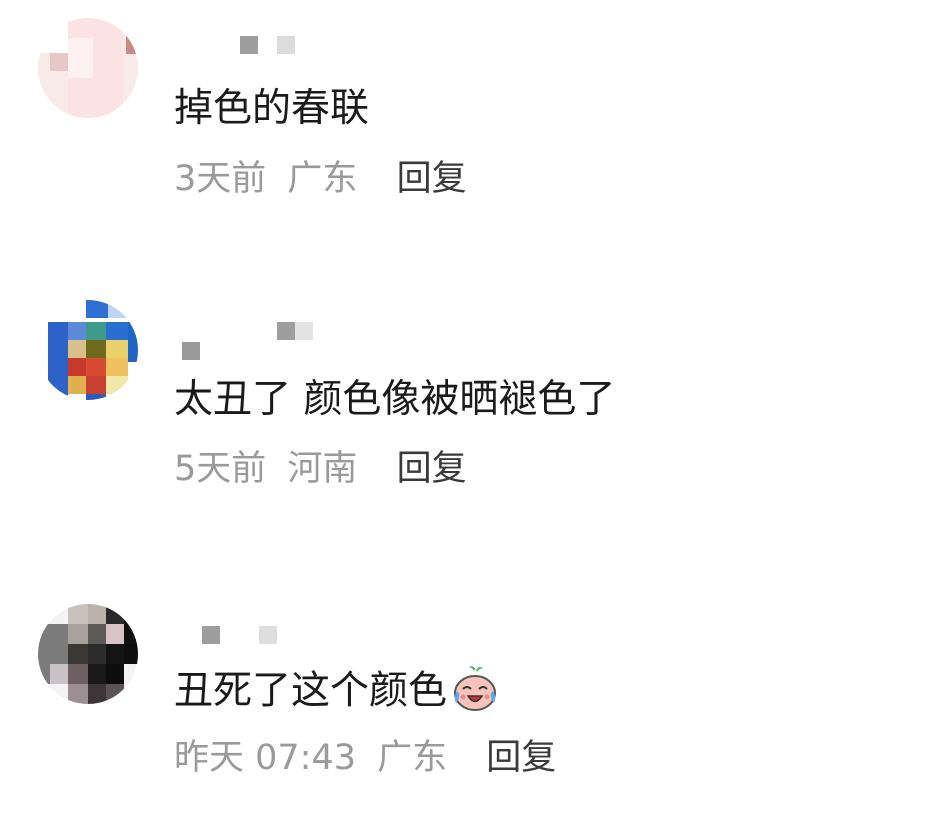 Image resolution: width=944 pixels, height=824 pixels. I want to click on comment-text: 丑死了这个颜色, so click(336, 691).